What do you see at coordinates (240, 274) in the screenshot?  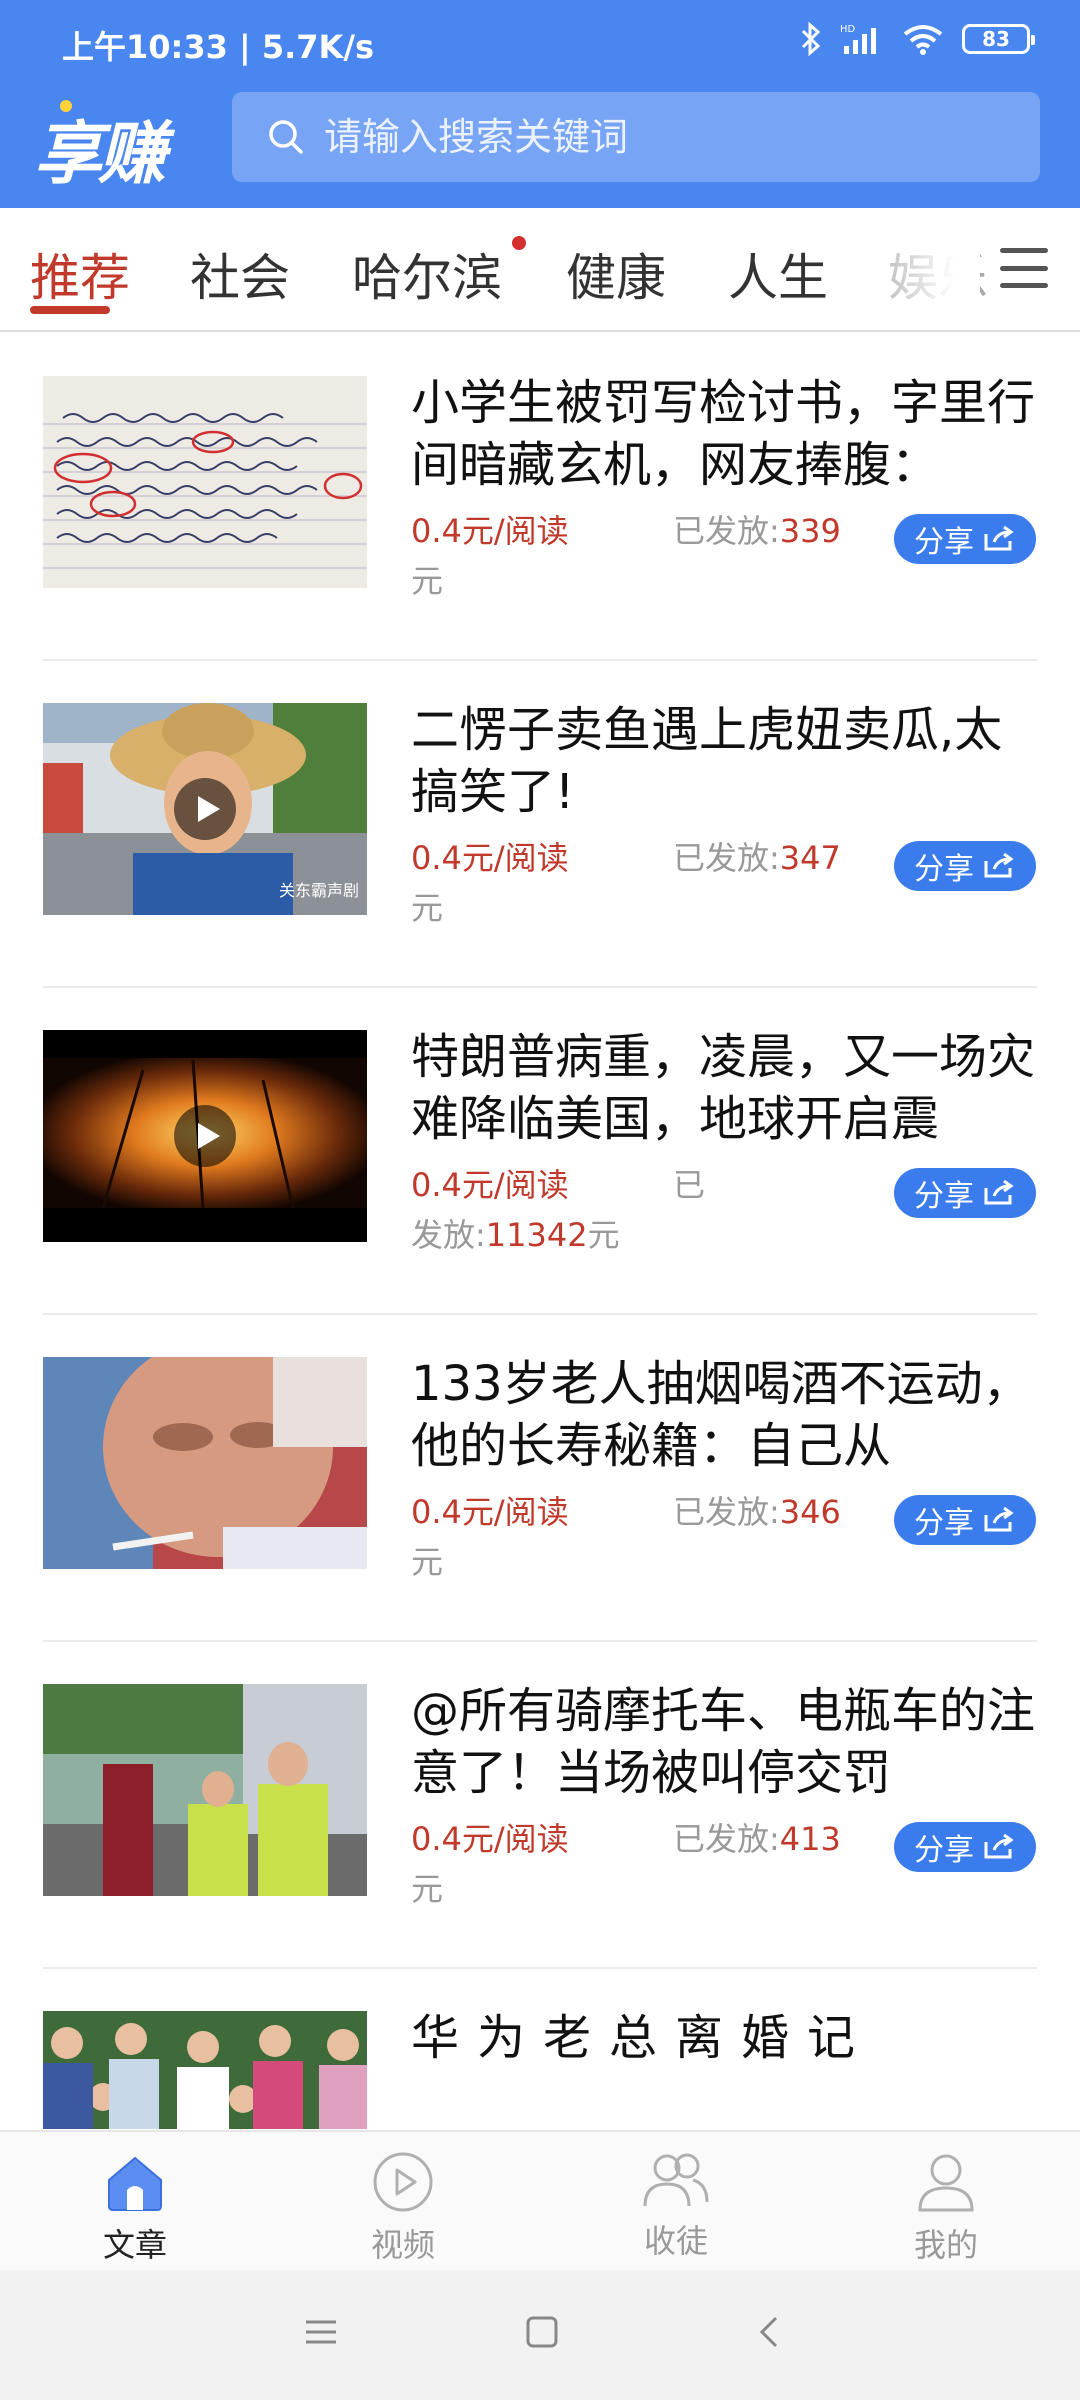 I see `tab-society: 社会` at bounding box center [240, 274].